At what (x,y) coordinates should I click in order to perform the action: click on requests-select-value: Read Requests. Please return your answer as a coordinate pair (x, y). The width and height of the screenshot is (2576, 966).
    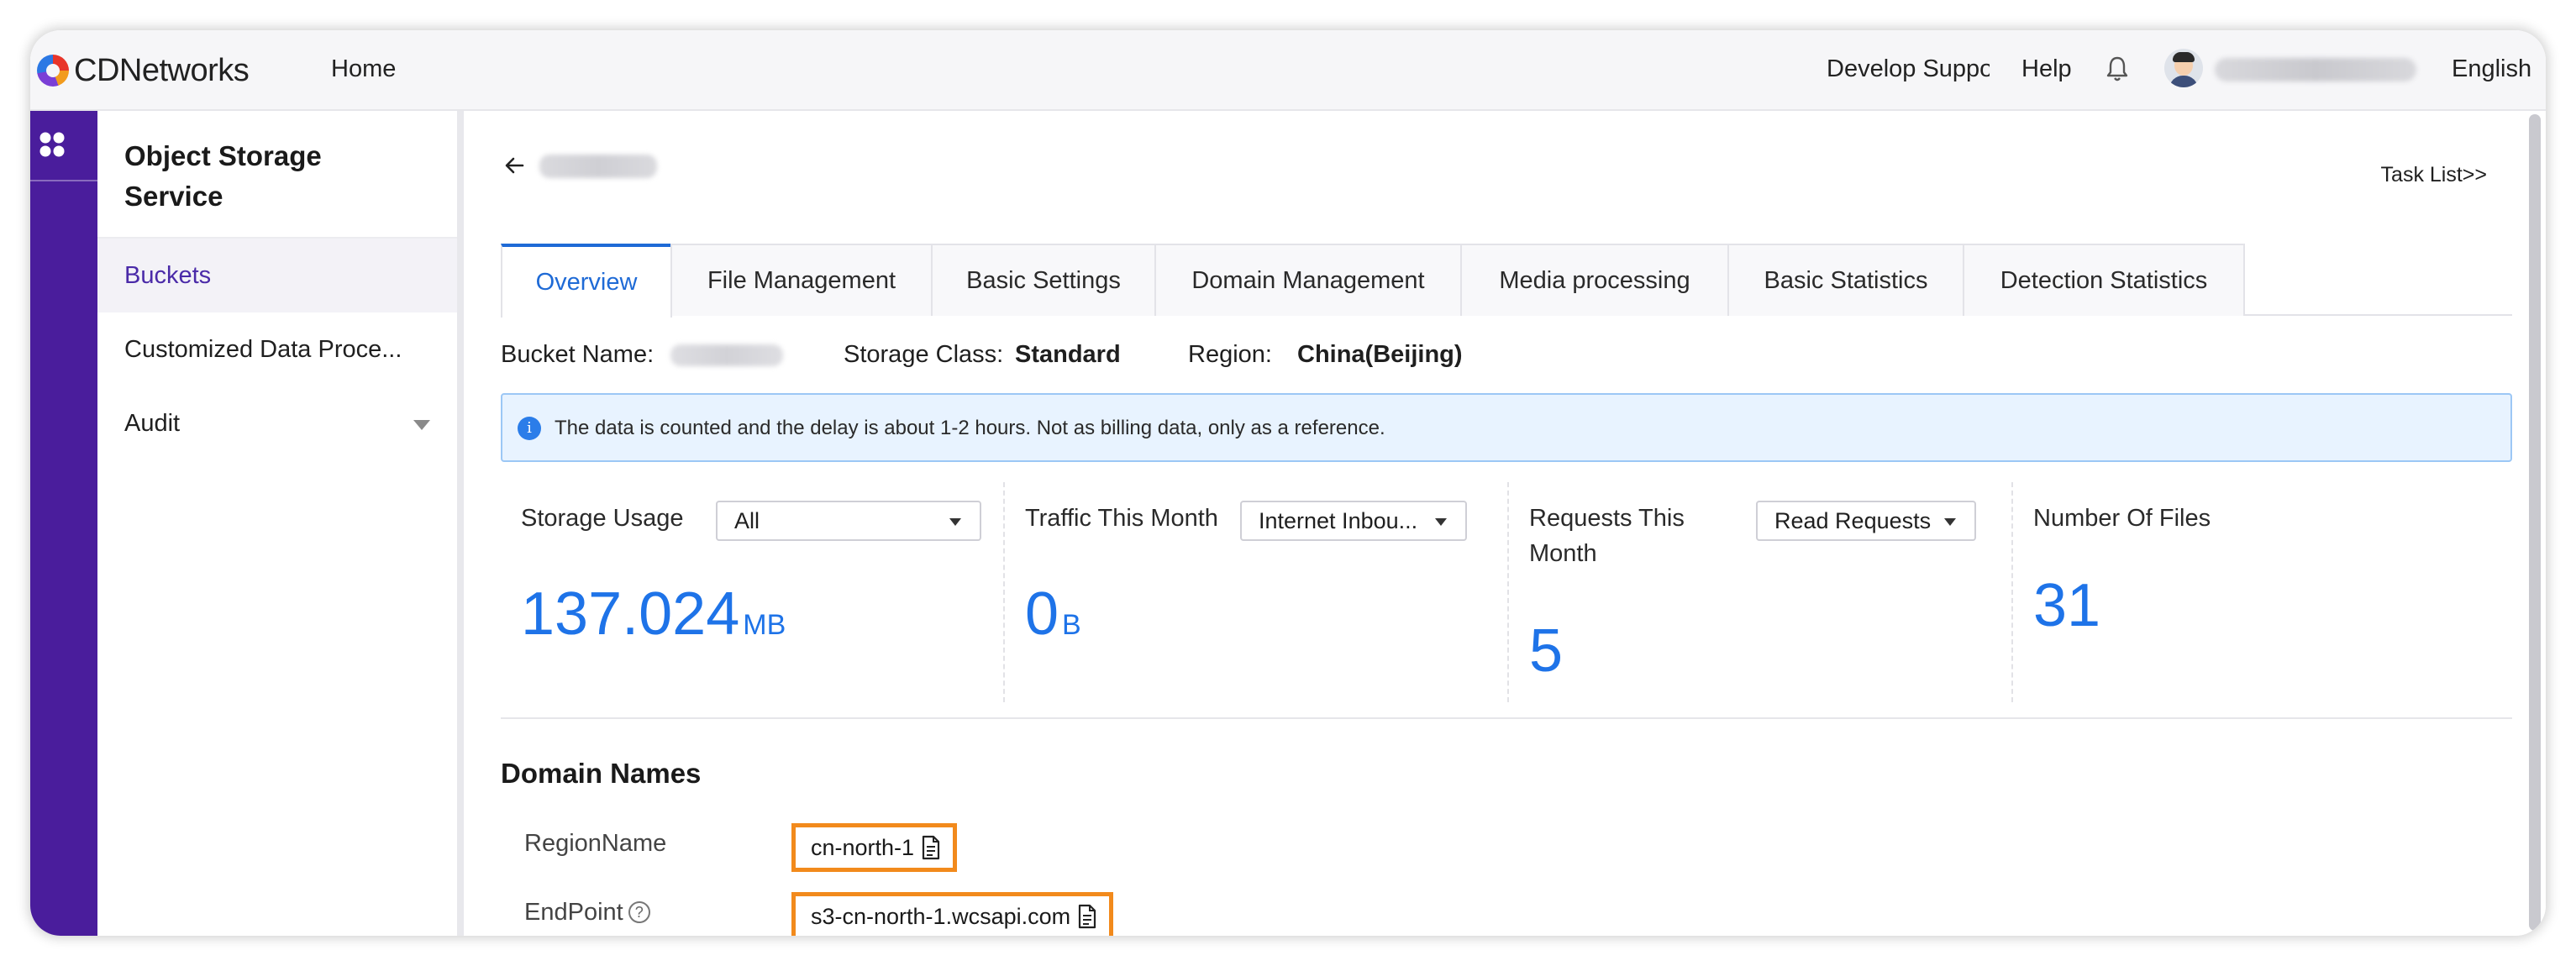
    Looking at the image, I should click on (1853, 520).